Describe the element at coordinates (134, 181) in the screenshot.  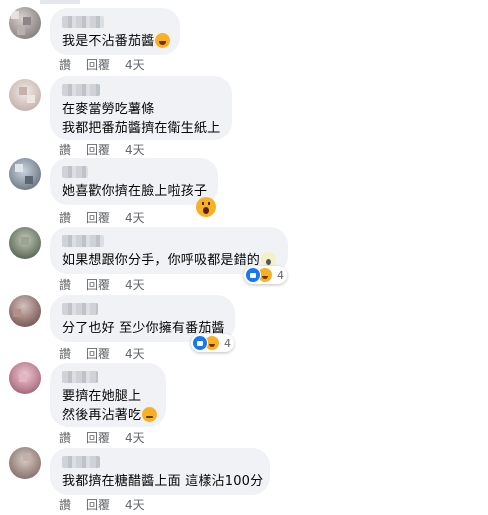
I see `comment-bubble: 她喜歡你擠在臉上啦孩子` at that location.